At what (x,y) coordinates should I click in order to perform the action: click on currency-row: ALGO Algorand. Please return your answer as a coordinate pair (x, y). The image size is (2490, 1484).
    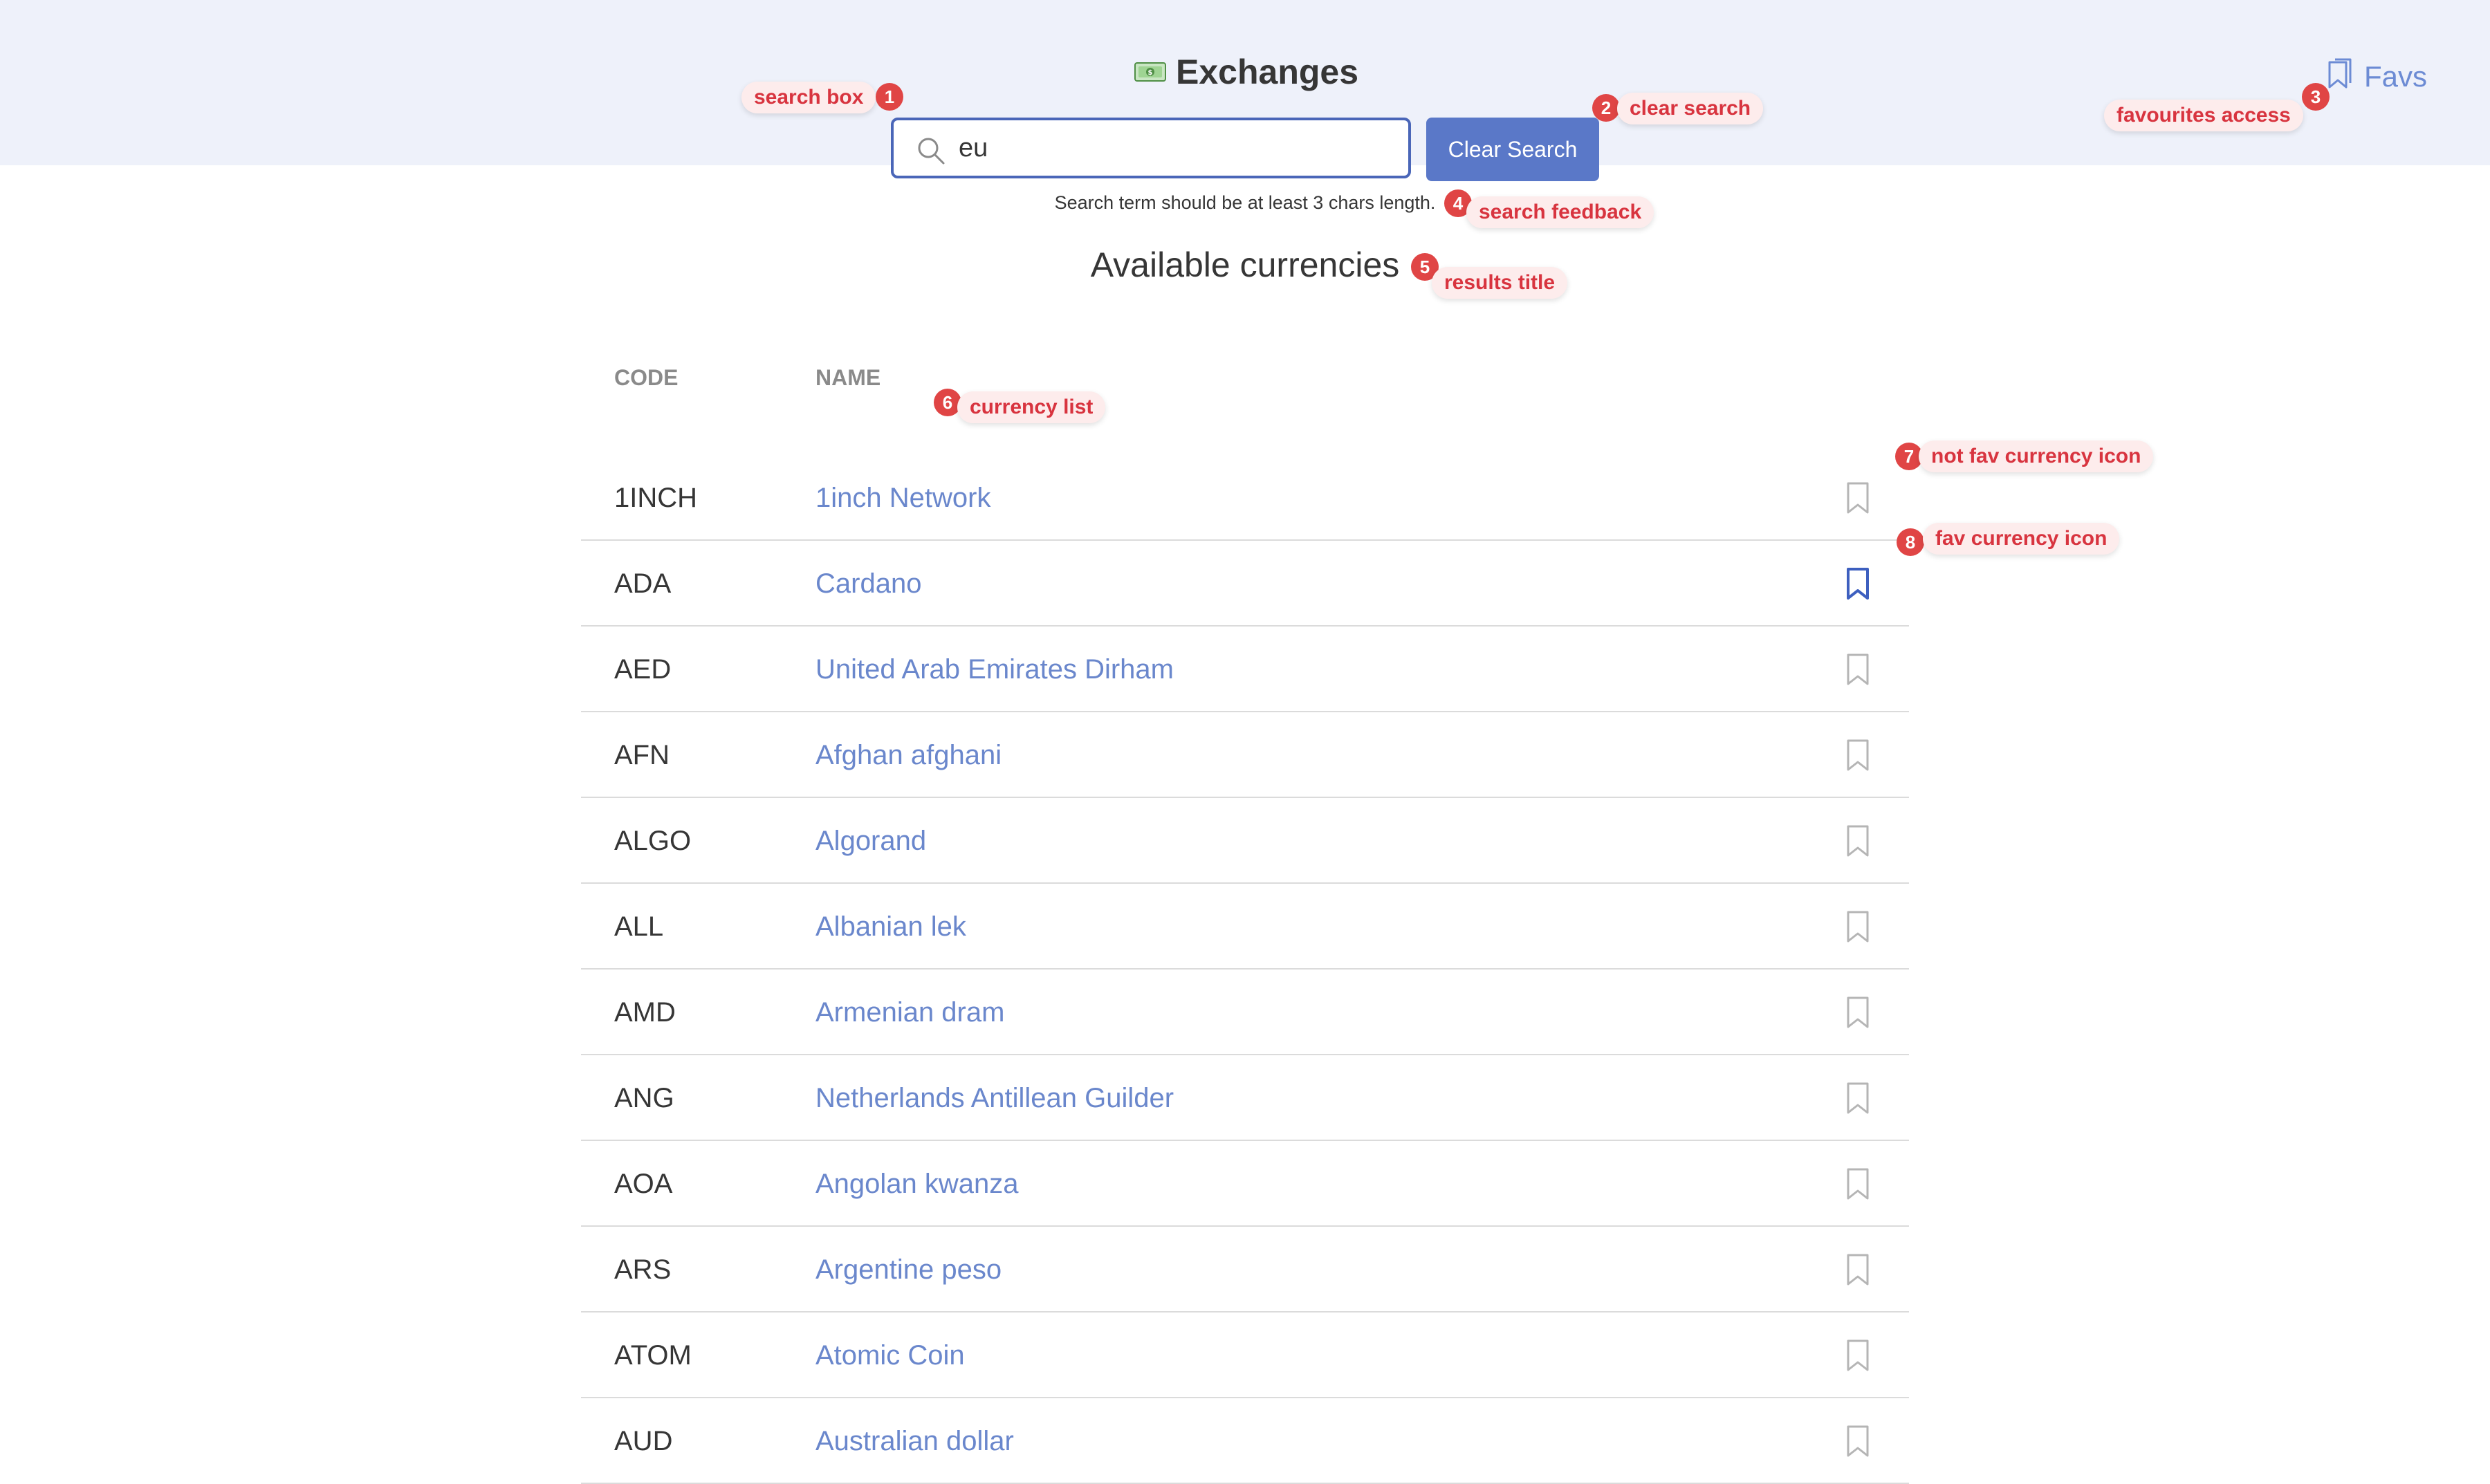
    Looking at the image, I should click on (1245, 841).